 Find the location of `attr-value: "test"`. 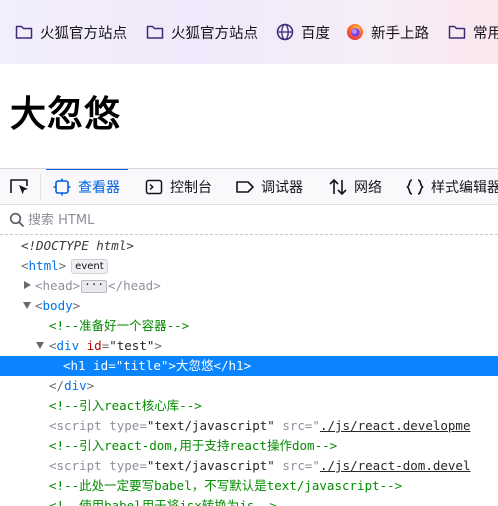

attr-value: "test" is located at coordinates (132, 345).